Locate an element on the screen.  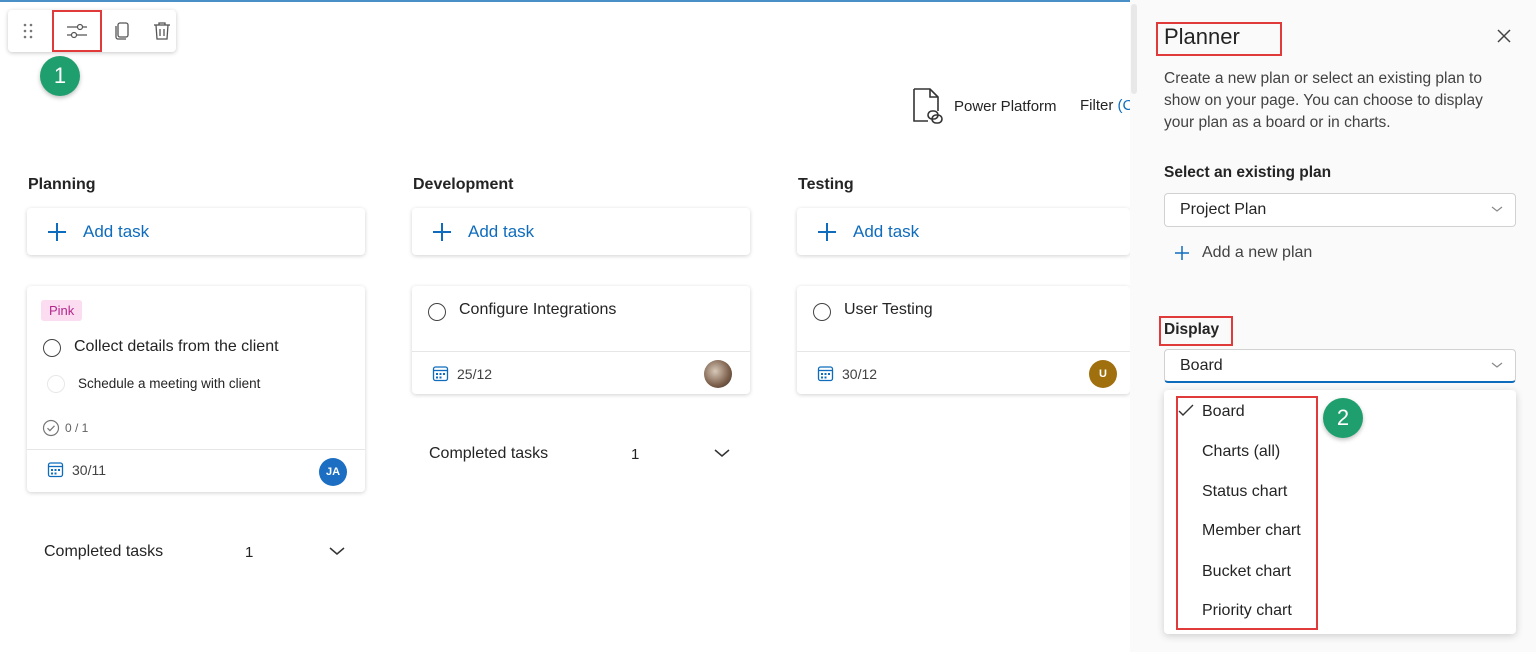
task-card-user-testing: User Testing 30/12 U is located at coordinates (963, 340).